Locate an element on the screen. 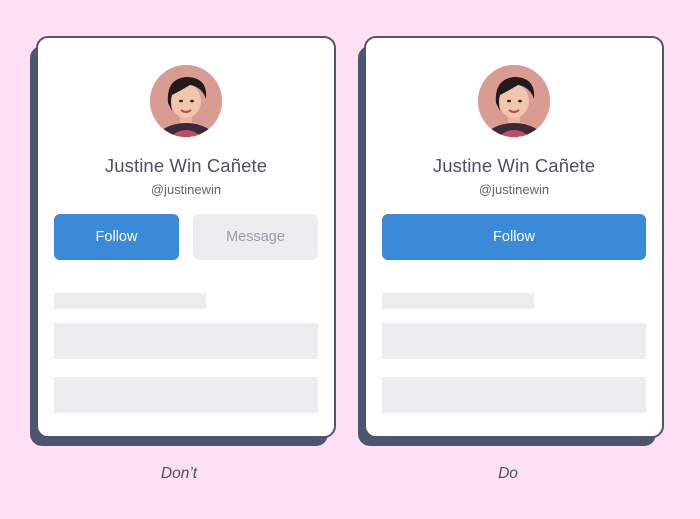  dont-caption: Don’t is located at coordinates (179, 473).